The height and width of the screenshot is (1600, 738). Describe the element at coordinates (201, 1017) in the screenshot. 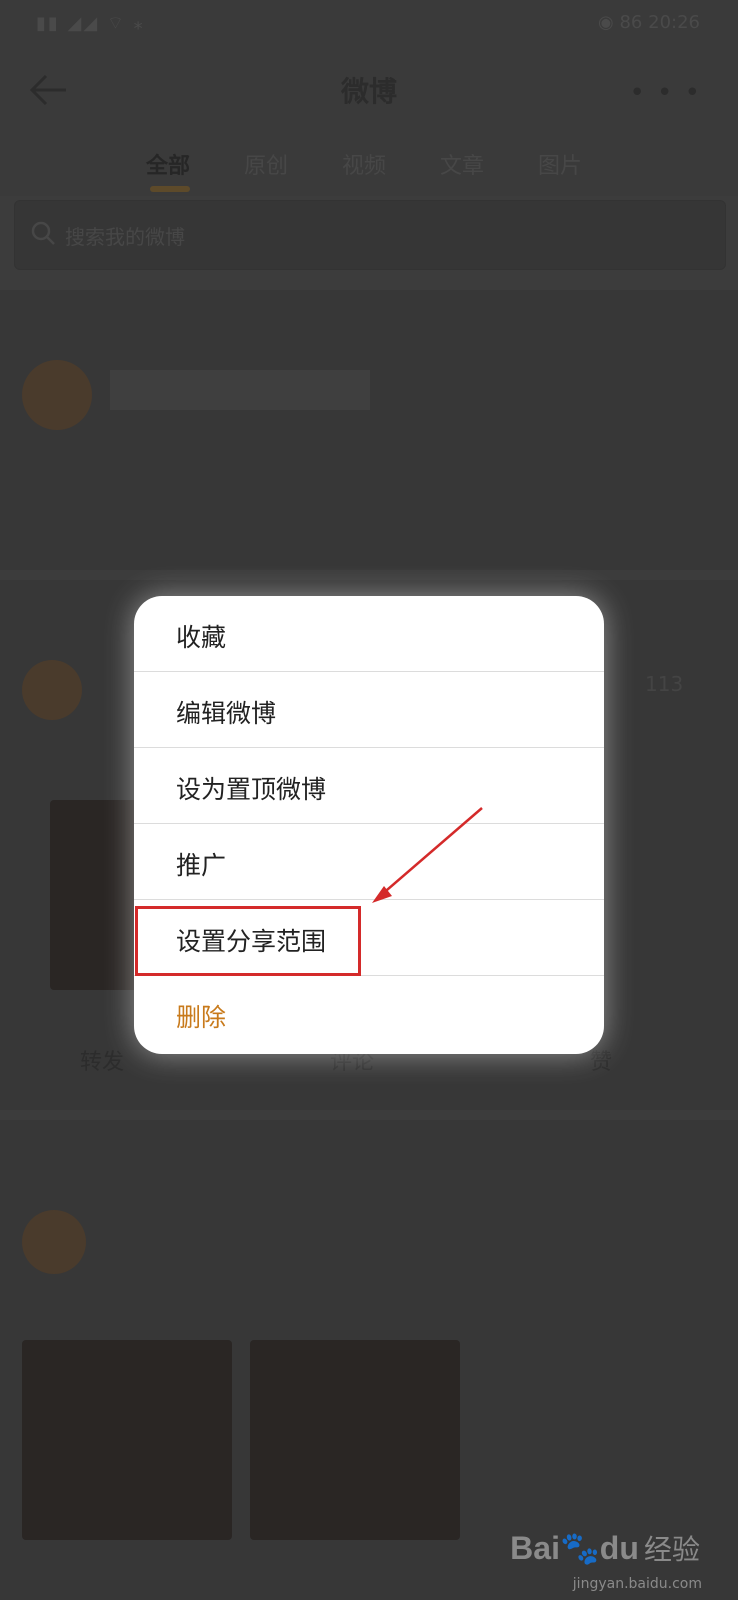

I see `menu-item-label: 删除` at that location.